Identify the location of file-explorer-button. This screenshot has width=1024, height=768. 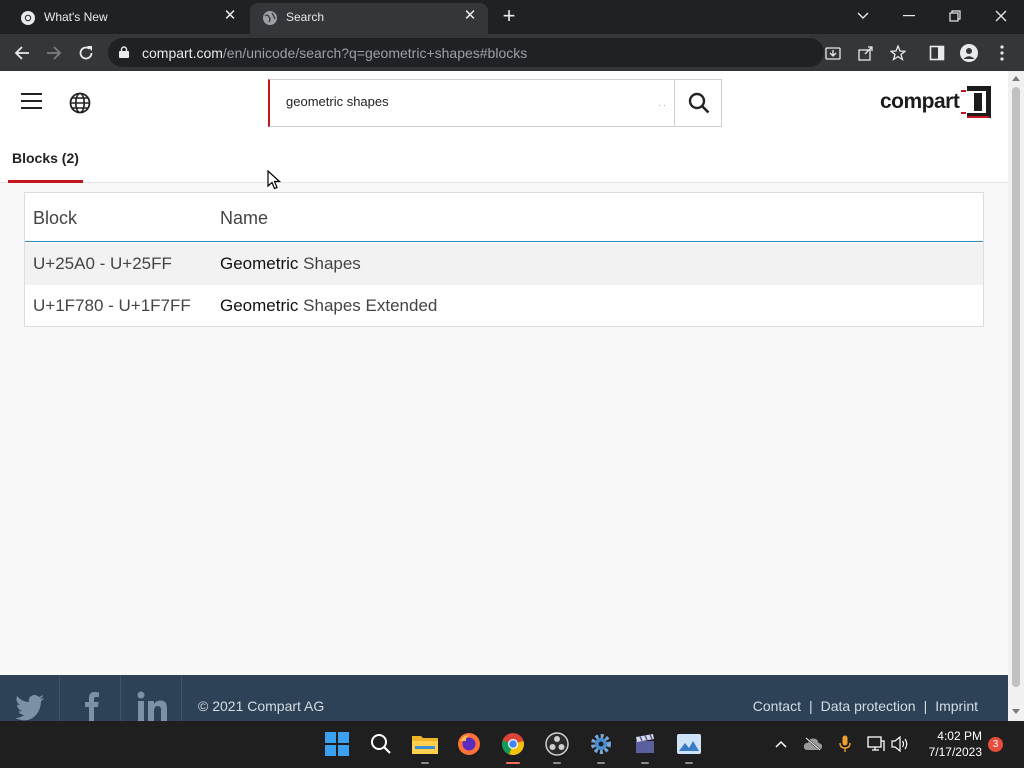
(425, 746).